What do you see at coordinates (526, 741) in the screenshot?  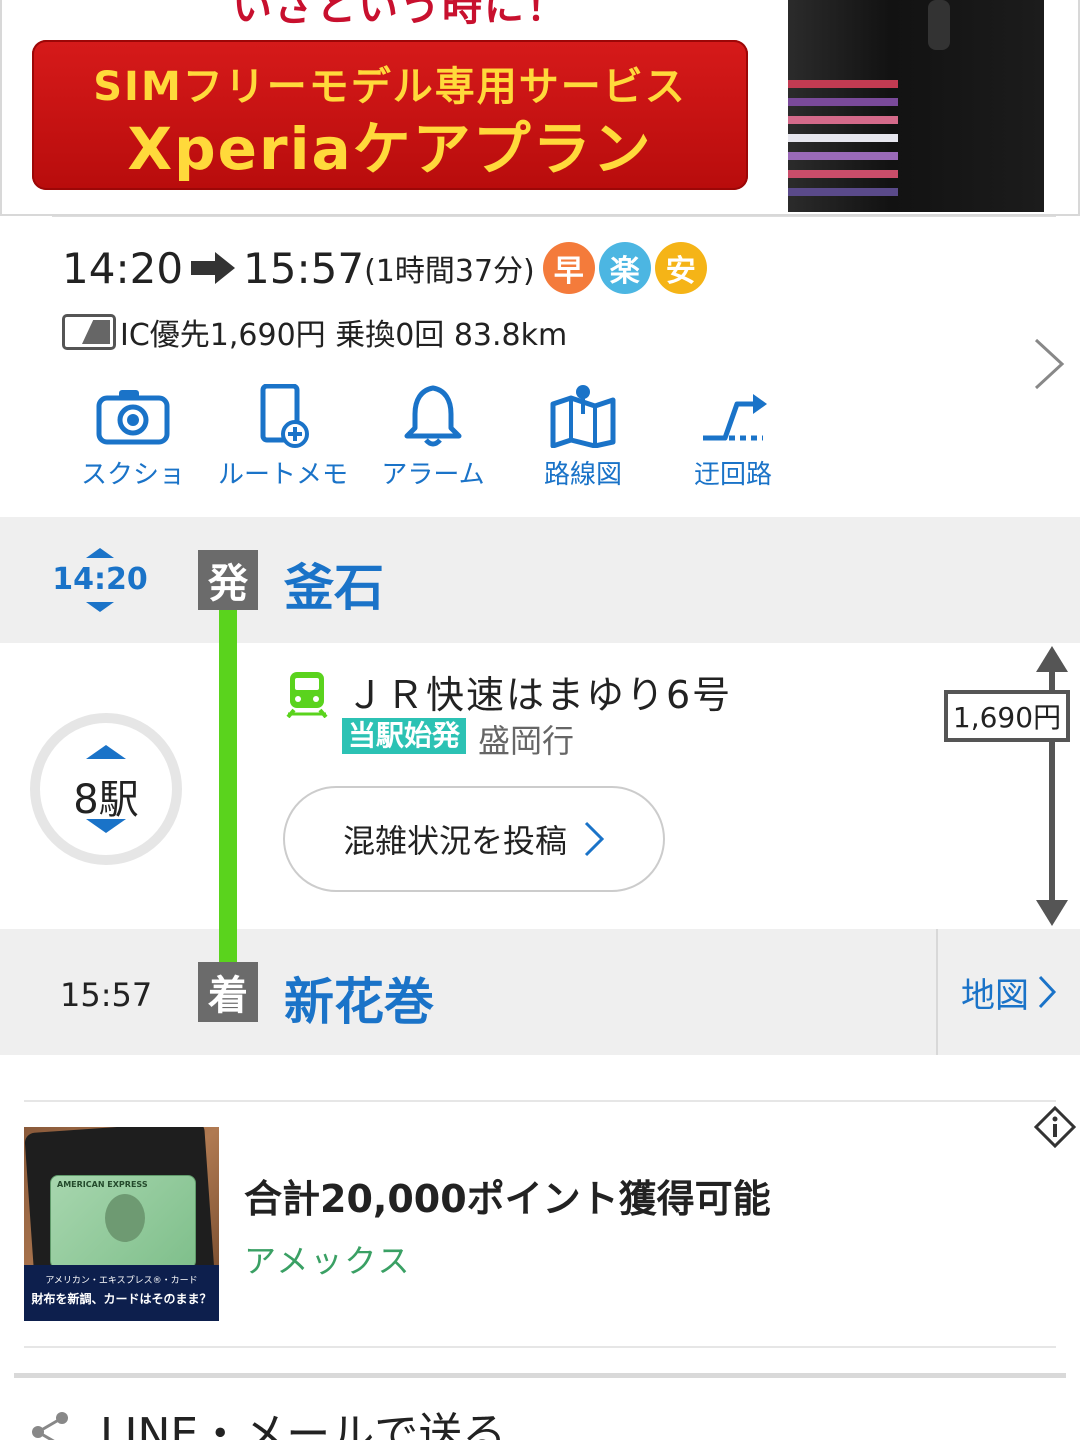 I see `train-destination: 盛岡行` at bounding box center [526, 741].